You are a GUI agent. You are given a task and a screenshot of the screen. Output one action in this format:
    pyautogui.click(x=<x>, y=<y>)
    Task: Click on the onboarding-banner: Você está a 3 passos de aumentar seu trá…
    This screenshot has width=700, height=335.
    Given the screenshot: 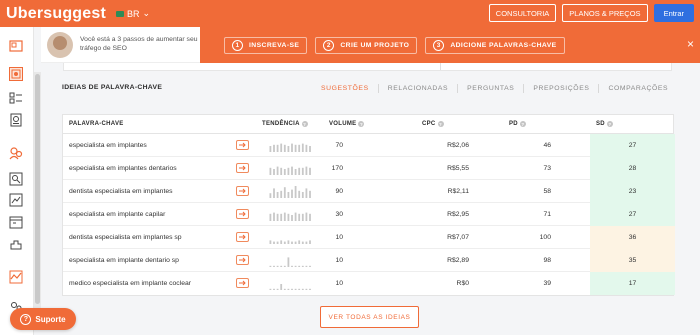 What is the action you would take?
    pyautogui.click(x=370, y=45)
    